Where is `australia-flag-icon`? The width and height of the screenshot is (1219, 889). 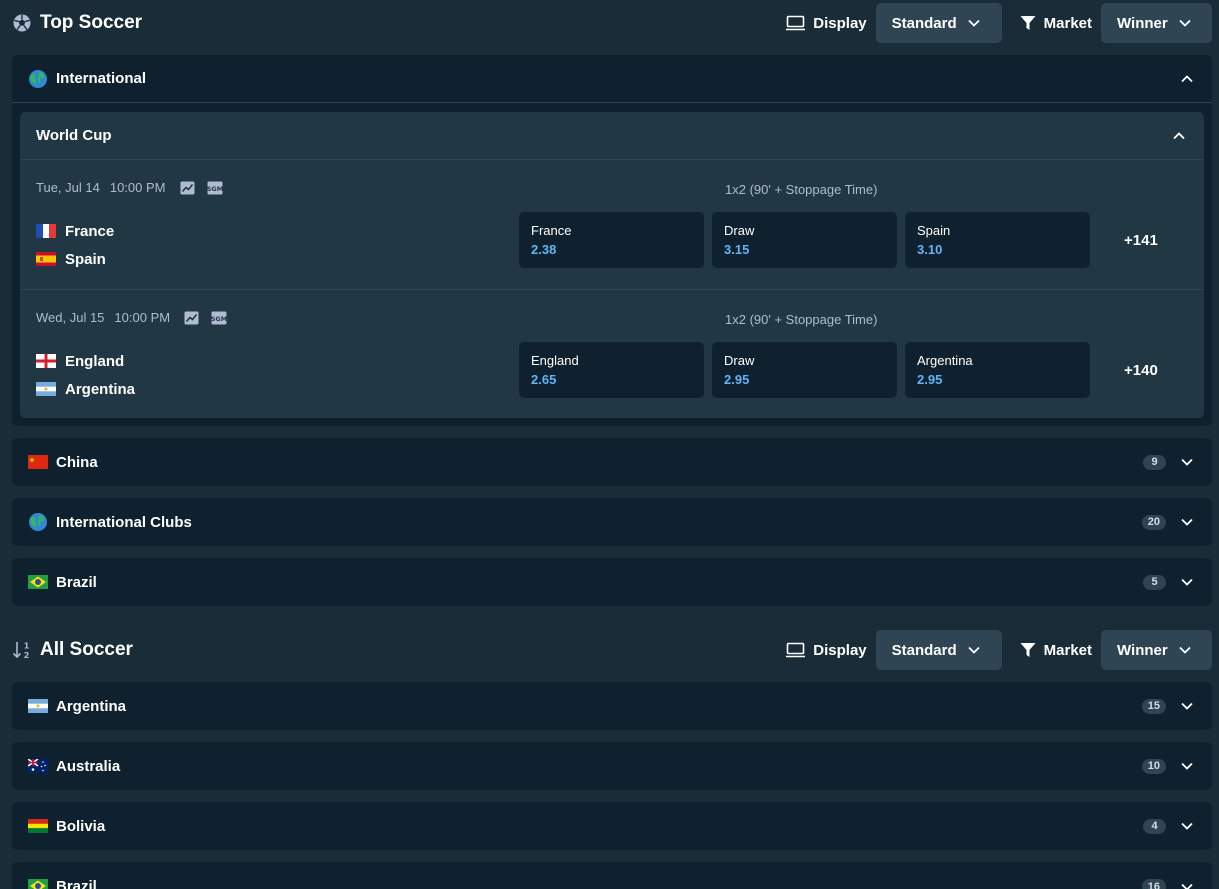
australia-flag-icon is located at coordinates (38, 766).